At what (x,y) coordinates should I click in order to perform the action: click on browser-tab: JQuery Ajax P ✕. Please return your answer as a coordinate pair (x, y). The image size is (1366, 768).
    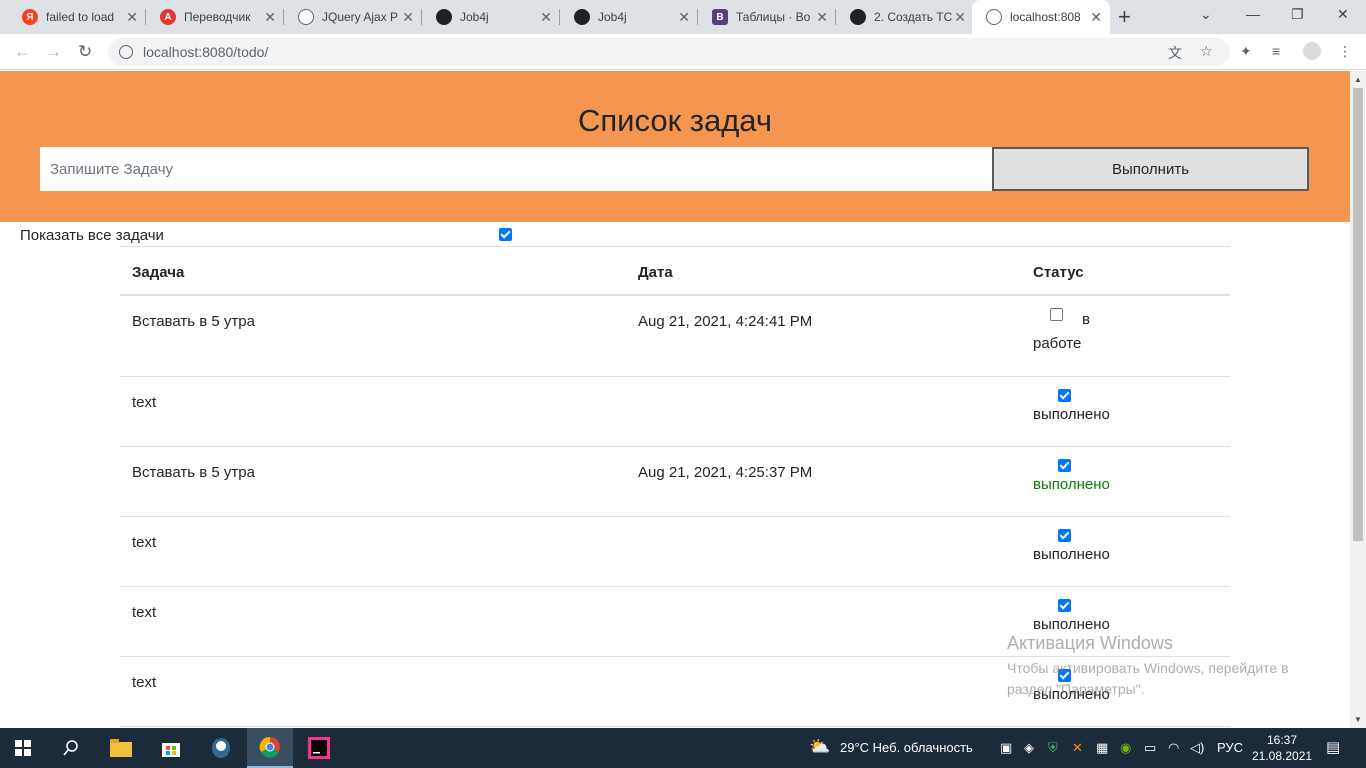
    Looking at the image, I should click on (353, 17).